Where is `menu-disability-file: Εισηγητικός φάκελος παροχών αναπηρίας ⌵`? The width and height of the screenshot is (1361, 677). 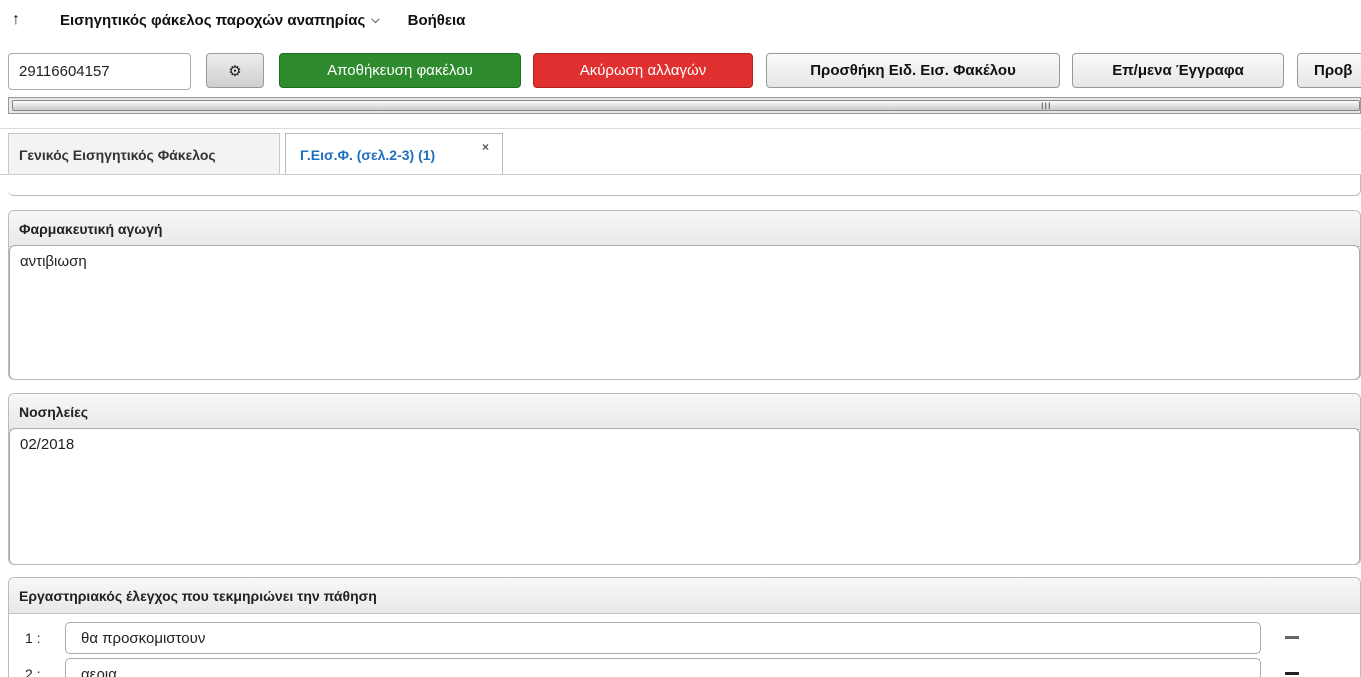 menu-disability-file: Εισηγητικός φάκελος παροχών αναπηρίας ⌵ is located at coordinates (220, 20).